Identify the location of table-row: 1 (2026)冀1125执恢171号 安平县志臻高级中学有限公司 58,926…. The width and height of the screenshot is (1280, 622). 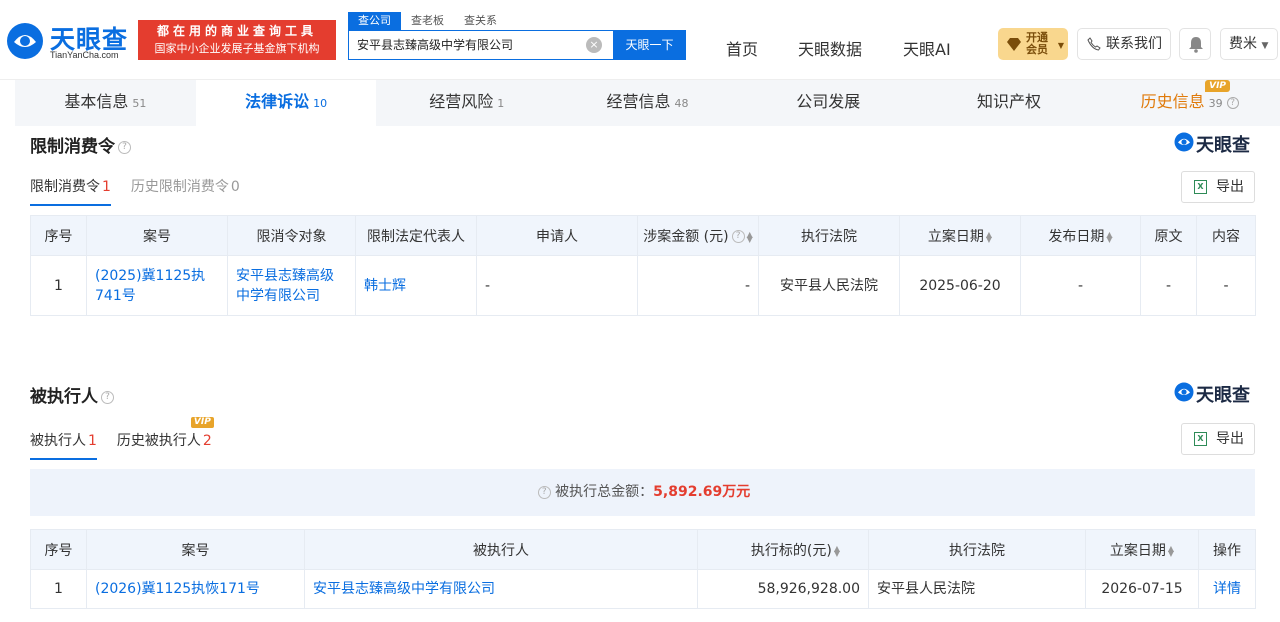
(643, 589).